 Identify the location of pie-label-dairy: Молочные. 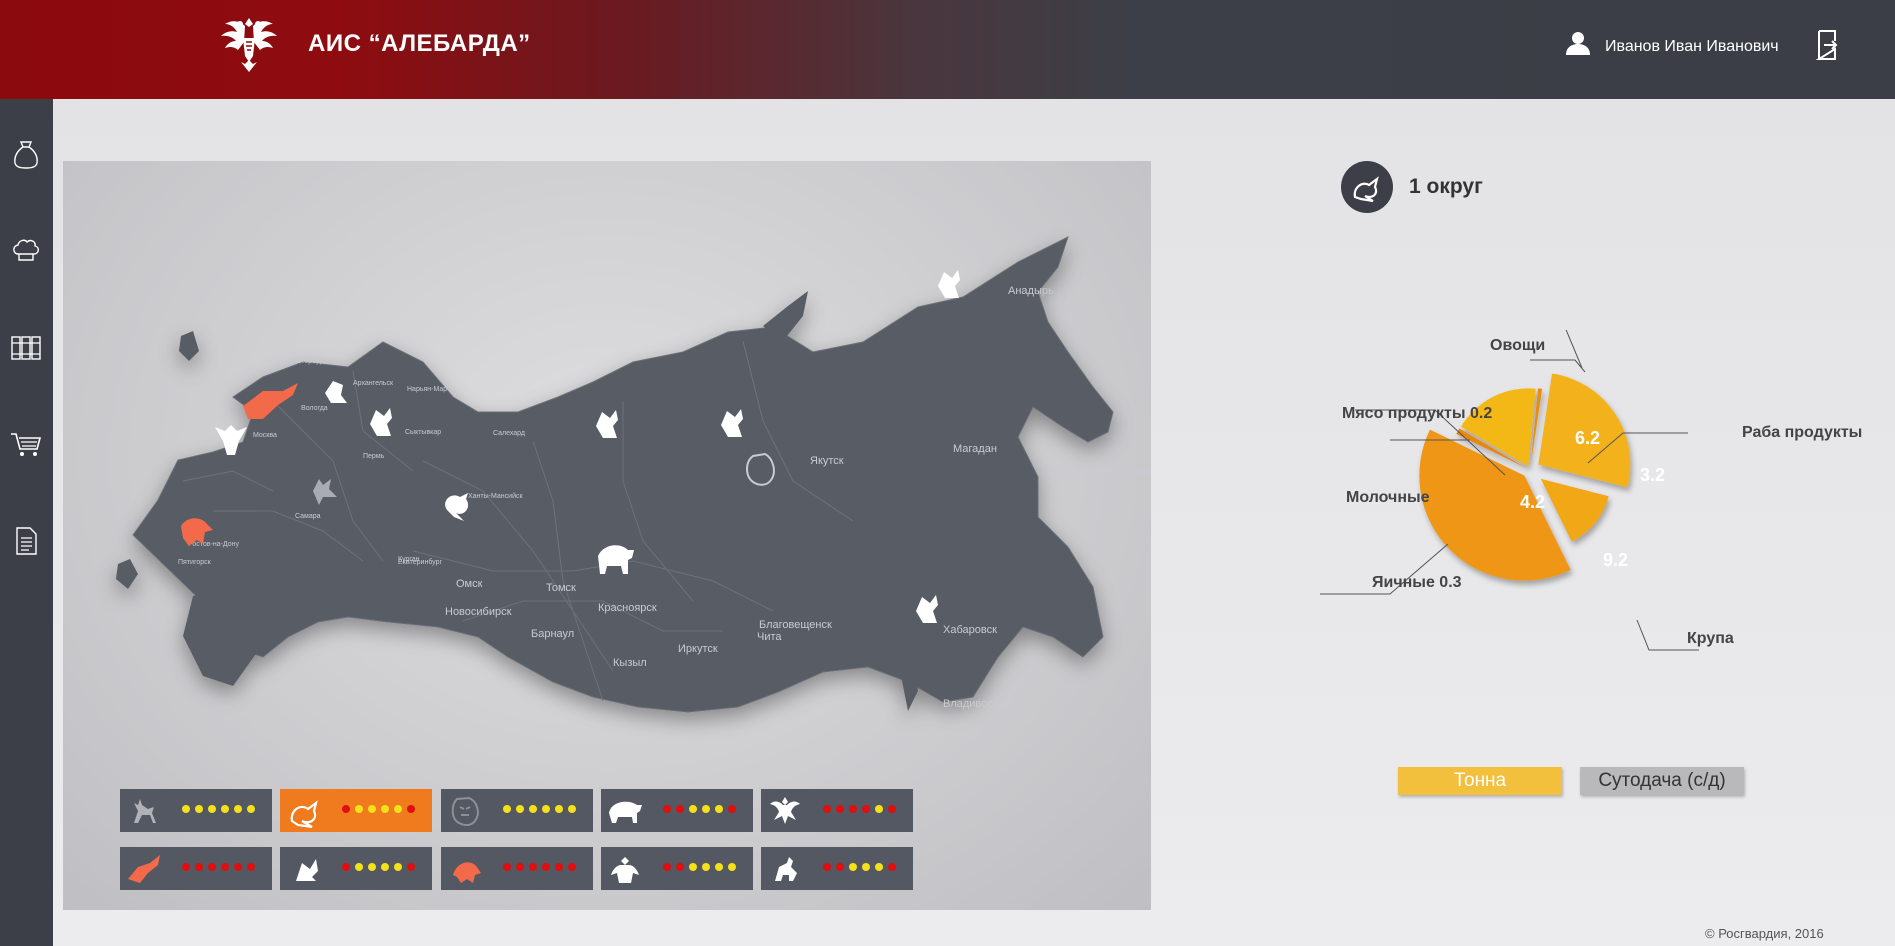
(1388, 497).